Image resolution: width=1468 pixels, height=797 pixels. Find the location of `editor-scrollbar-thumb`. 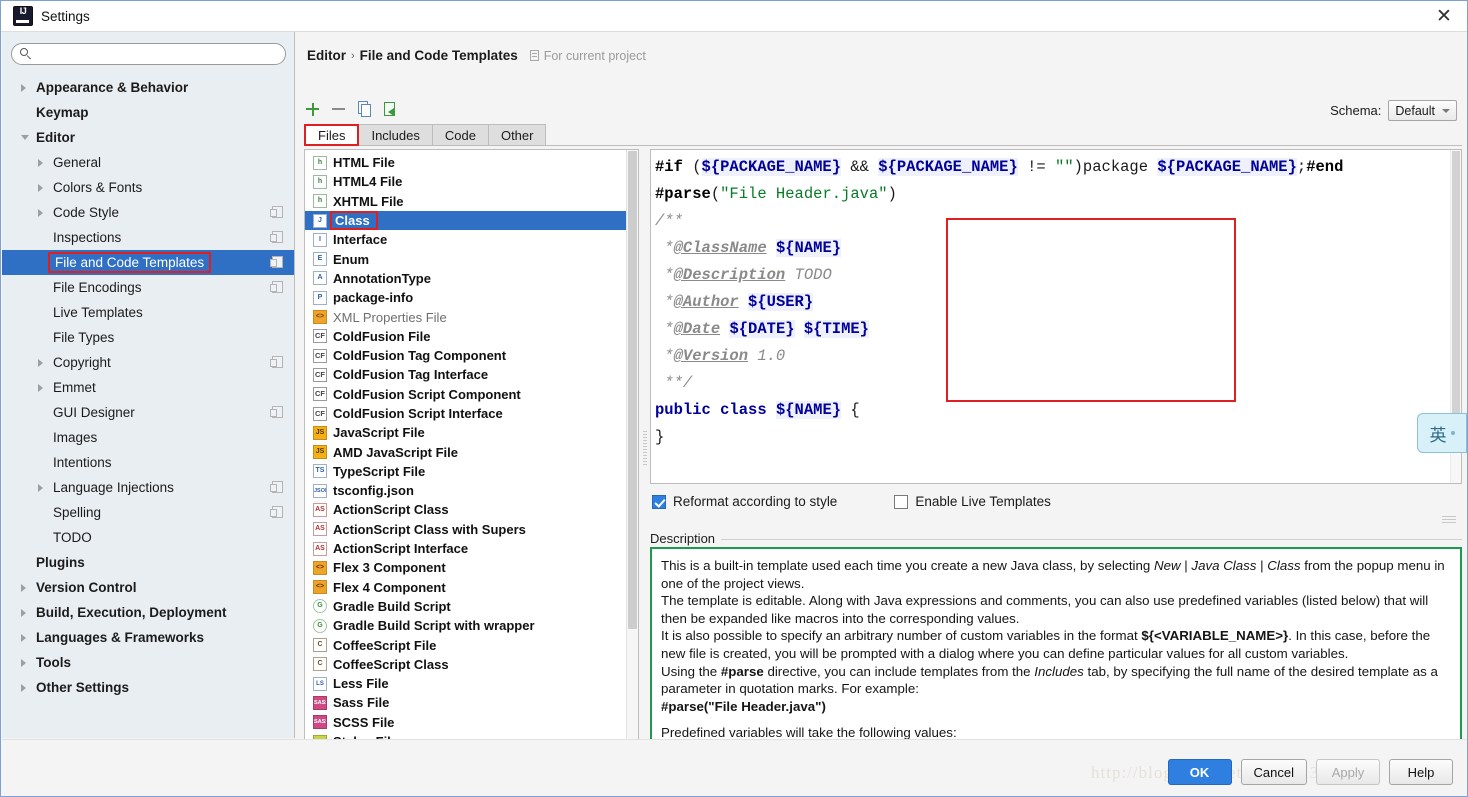

editor-scrollbar-thumb is located at coordinates (1456, 301).